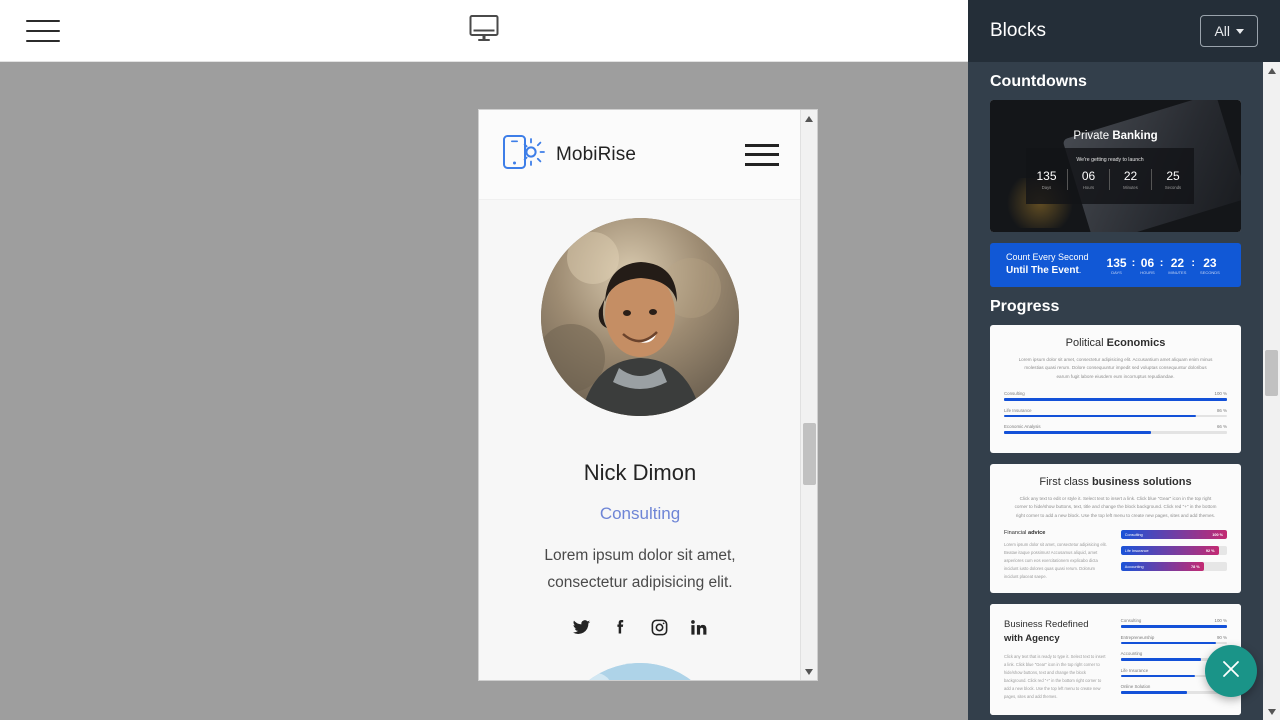  What do you see at coordinates (1177, 272) in the screenshot?
I see `cd2-minutes-label: MINUTES` at bounding box center [1177, 272].